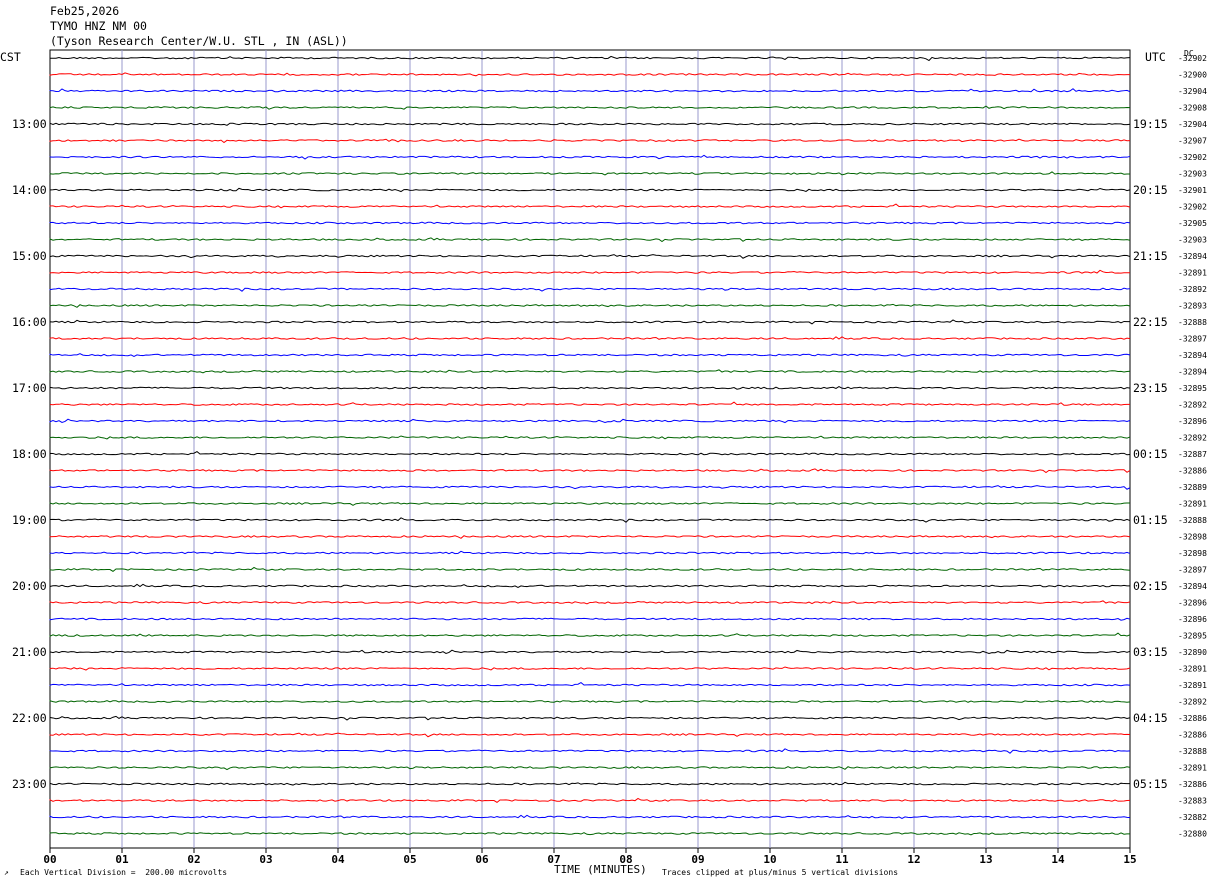  Describe the element at coordinates (1150, 124) in the screenshot. I see `right-hour-label: 19:15` at that location.